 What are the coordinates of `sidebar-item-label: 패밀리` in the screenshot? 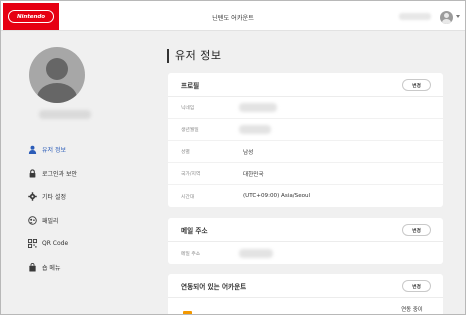 It's located at (50, 221).